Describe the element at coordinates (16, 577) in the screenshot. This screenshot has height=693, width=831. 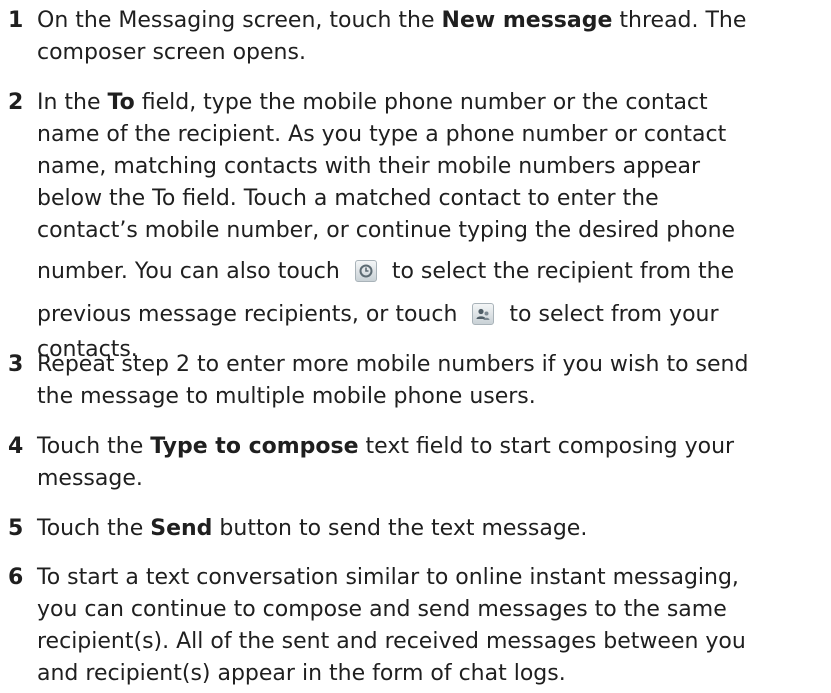
I see `step-number: 6` at that location.